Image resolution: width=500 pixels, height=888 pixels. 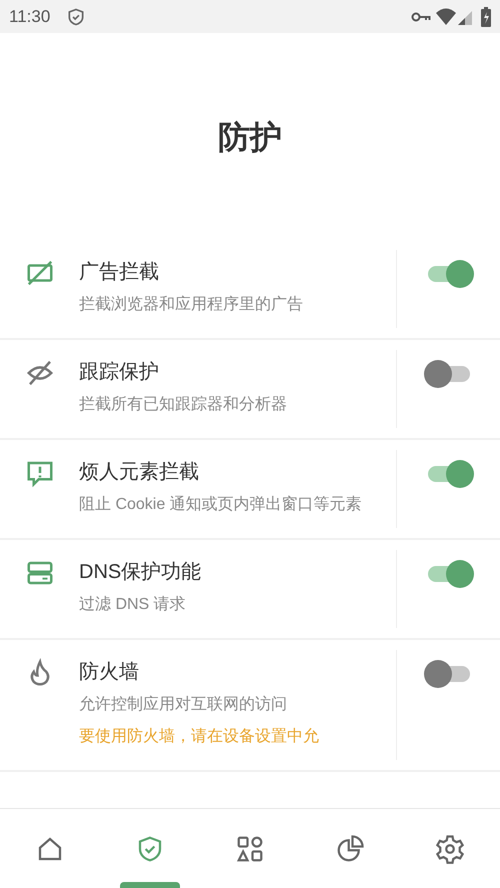 What do you see at coordinates (140, 572) in the screenshot?
I see `feature-title: DNS保护功能` at bounding box center [140, 572].